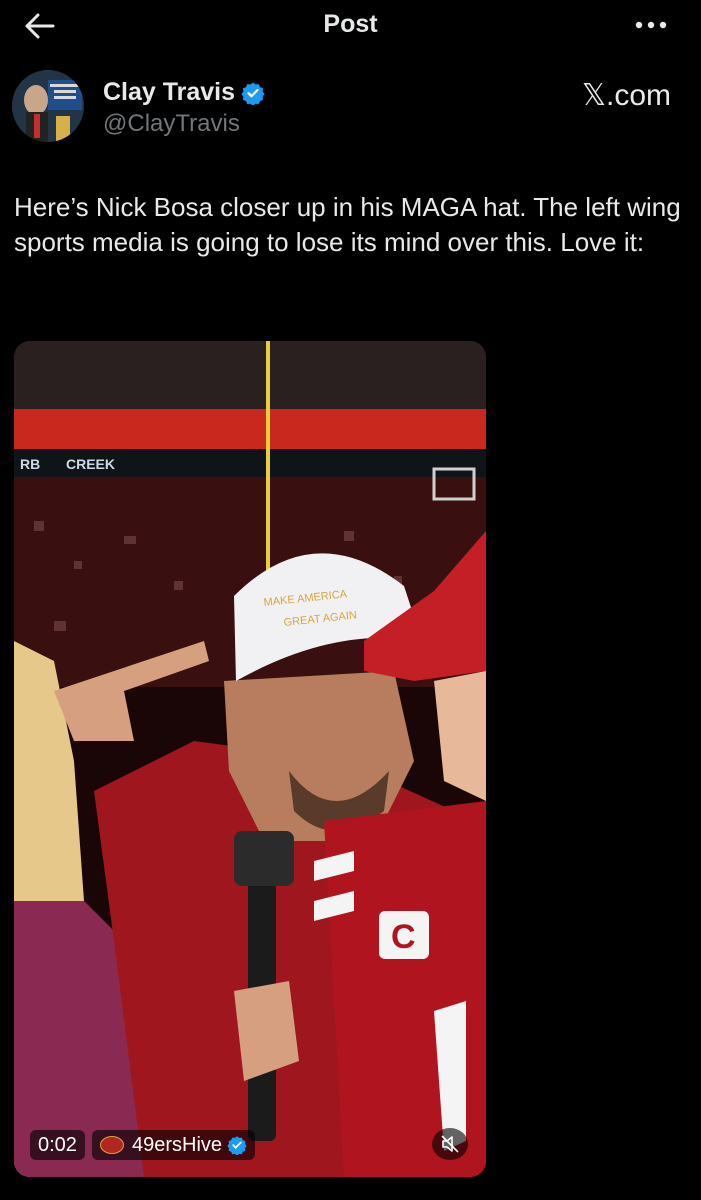  What do you see at coordinates (30, 464) in the screenshot?
I see `svg-text: RB` at bounding box center [30, 464].